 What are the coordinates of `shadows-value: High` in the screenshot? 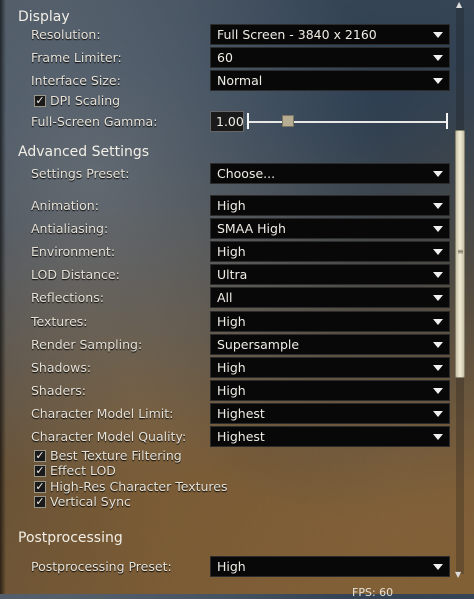 It's located at (231, 367).